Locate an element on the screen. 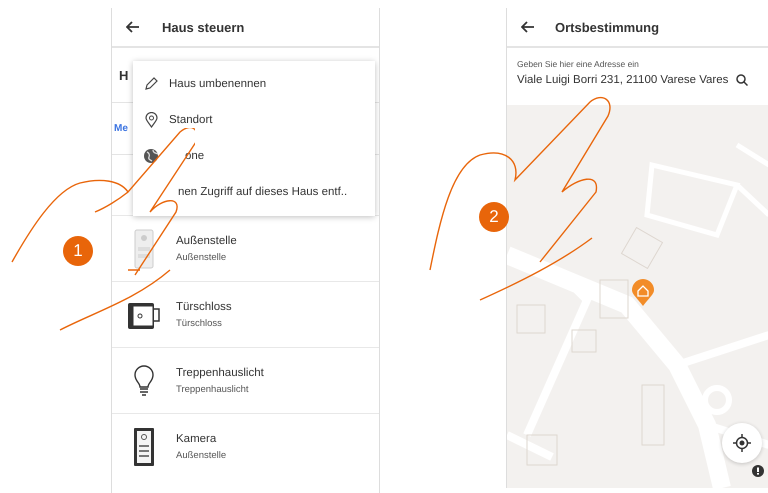 This screenshot has width=768, height=493. menu-item: Haus umbenennen is located at coordinates (254, 84).